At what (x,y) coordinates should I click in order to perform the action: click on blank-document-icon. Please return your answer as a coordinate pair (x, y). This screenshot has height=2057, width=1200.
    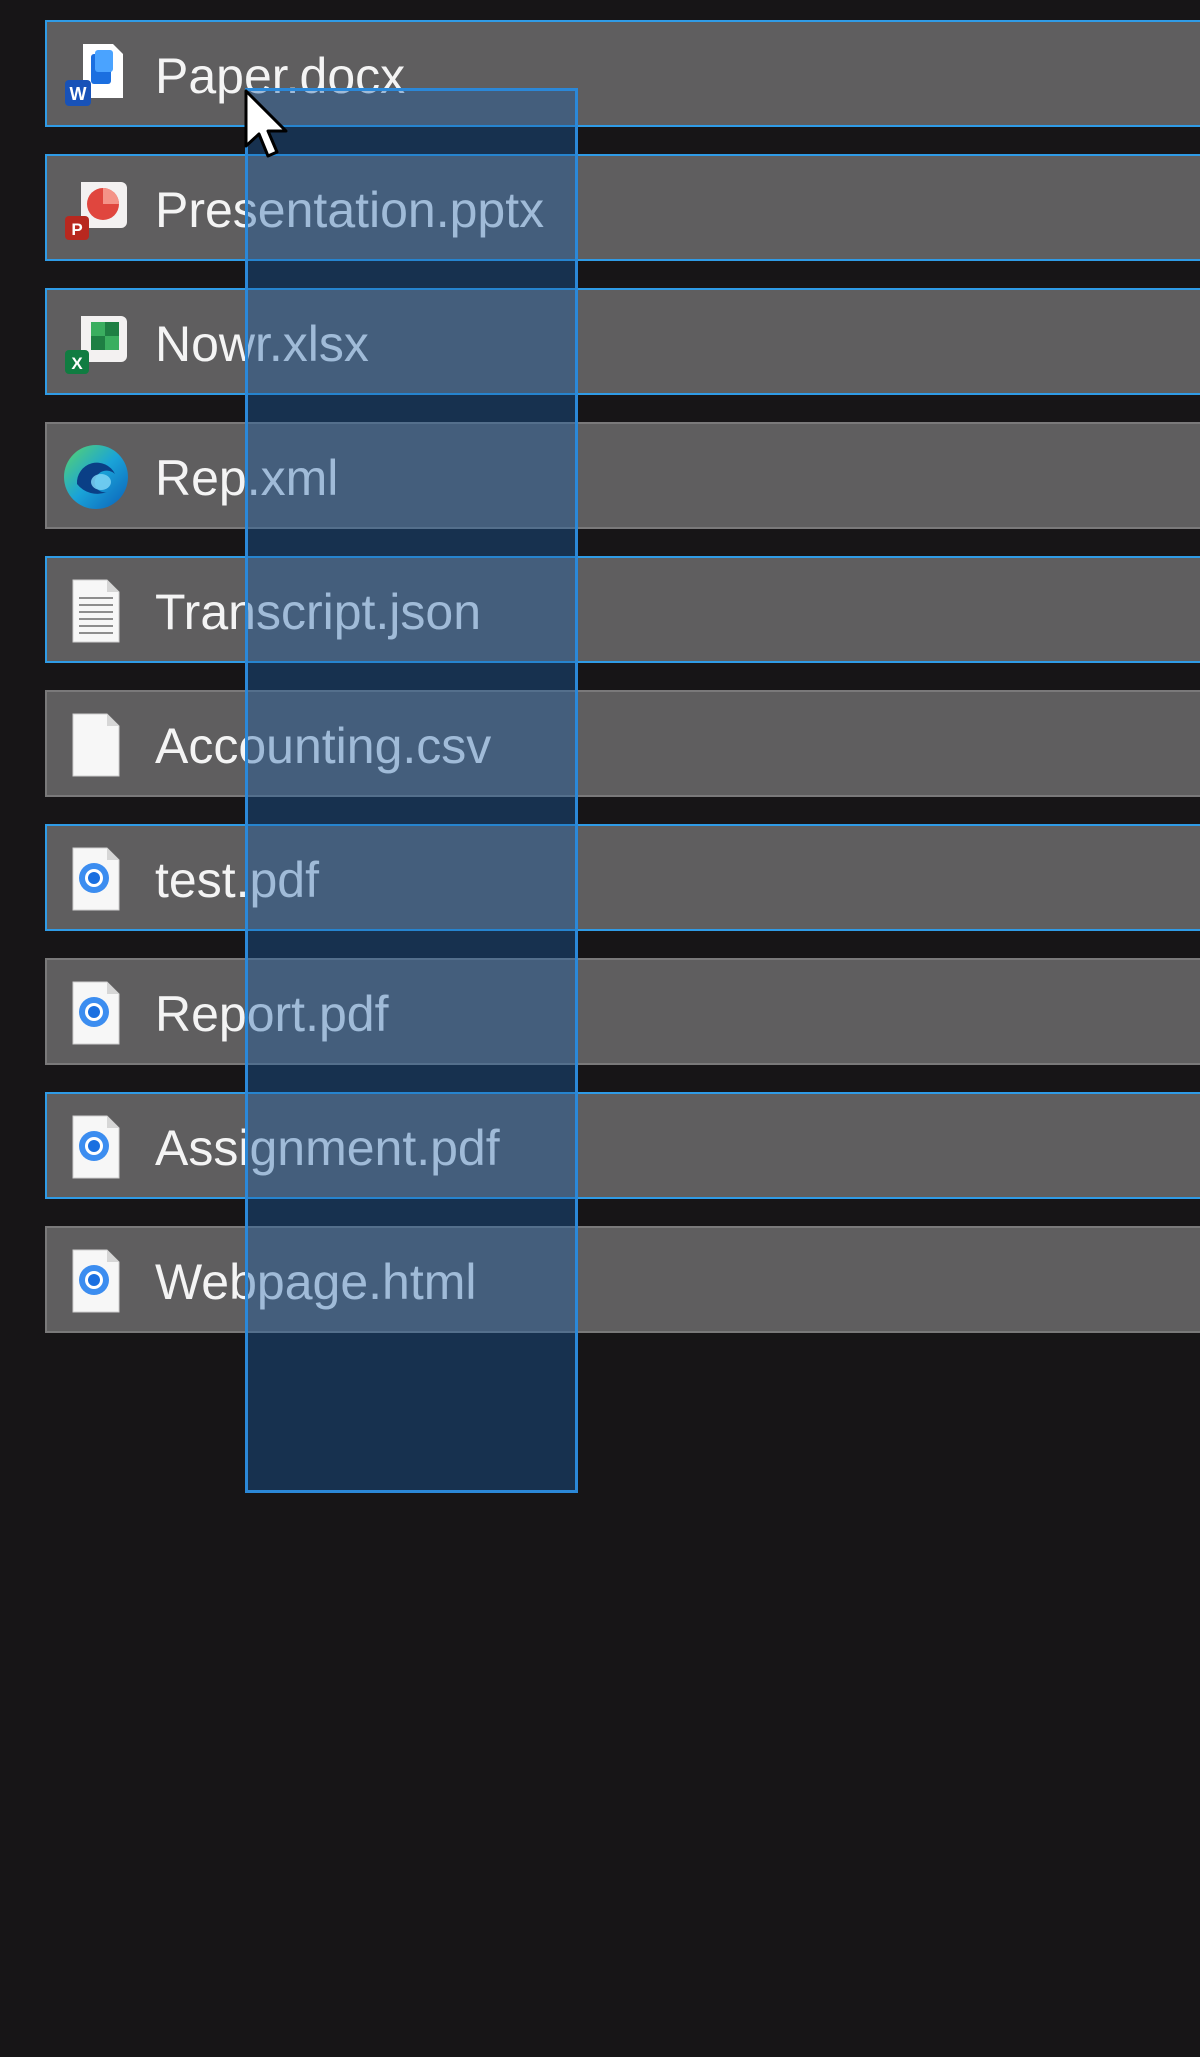
    Looking at the image, I should click on (96, 745).